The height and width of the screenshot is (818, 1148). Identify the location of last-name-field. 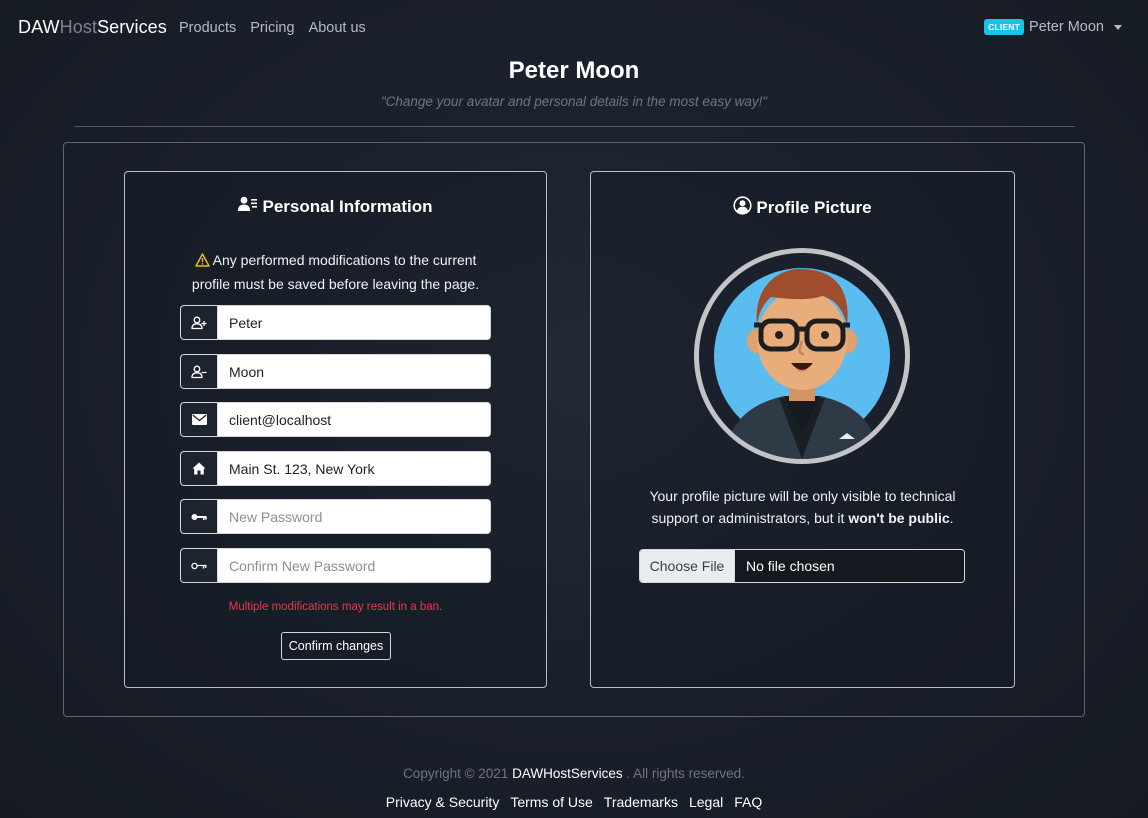
(335, 371).